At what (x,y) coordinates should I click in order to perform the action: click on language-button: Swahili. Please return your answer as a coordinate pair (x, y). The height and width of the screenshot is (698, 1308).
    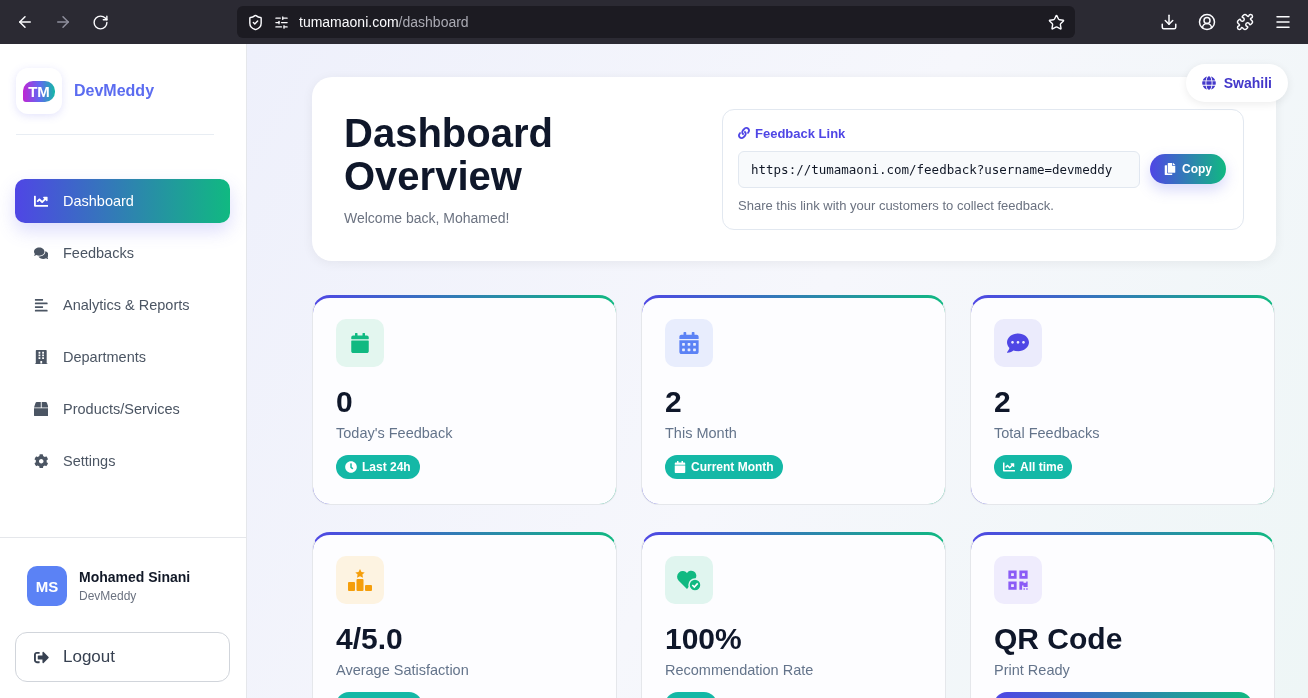
    Looking at the image, I should click on (1236, 83).